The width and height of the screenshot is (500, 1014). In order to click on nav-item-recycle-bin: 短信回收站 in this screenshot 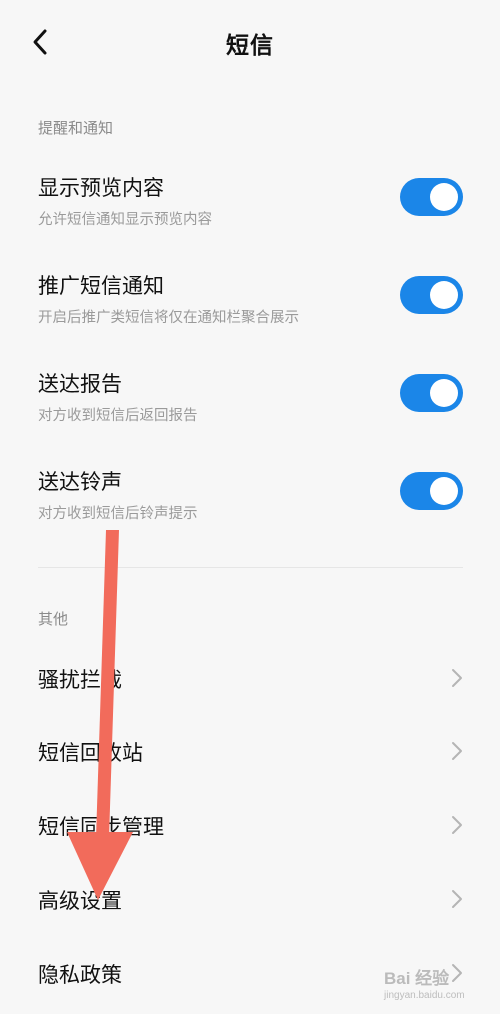, I will do `click(250, 751)`.